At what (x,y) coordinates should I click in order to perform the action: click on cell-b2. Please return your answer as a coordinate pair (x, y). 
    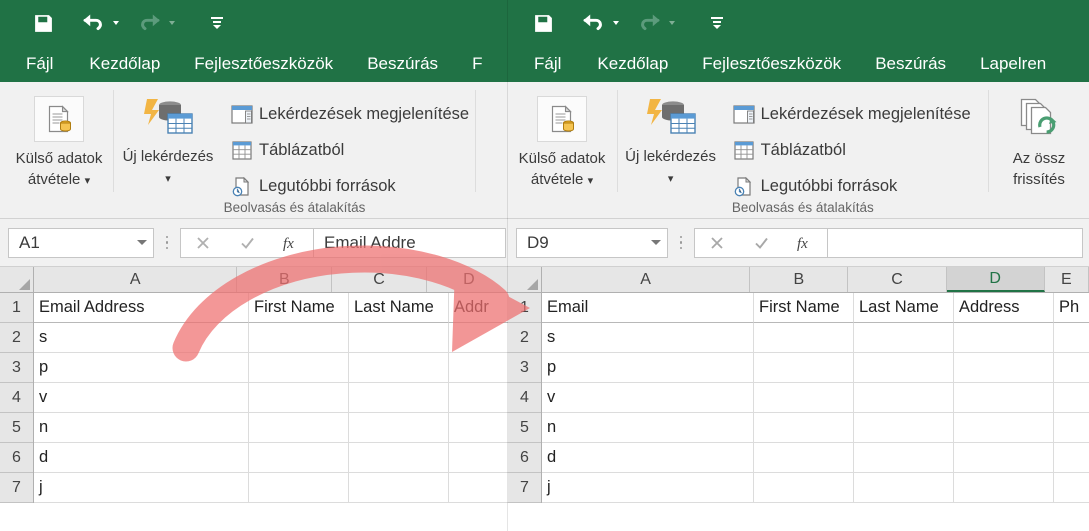
    Looking at the image, I should click on (804, 338).